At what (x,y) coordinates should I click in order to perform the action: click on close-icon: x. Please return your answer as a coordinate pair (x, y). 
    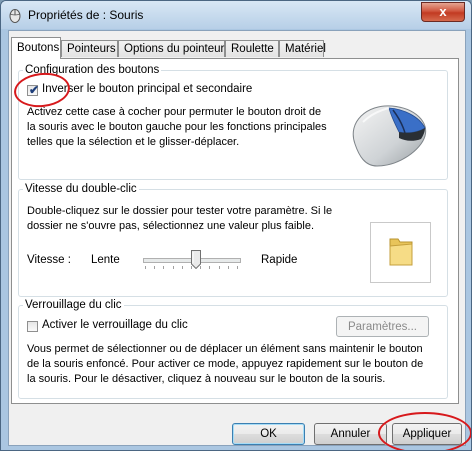
    Looking at the image, I should click on (443, 11).